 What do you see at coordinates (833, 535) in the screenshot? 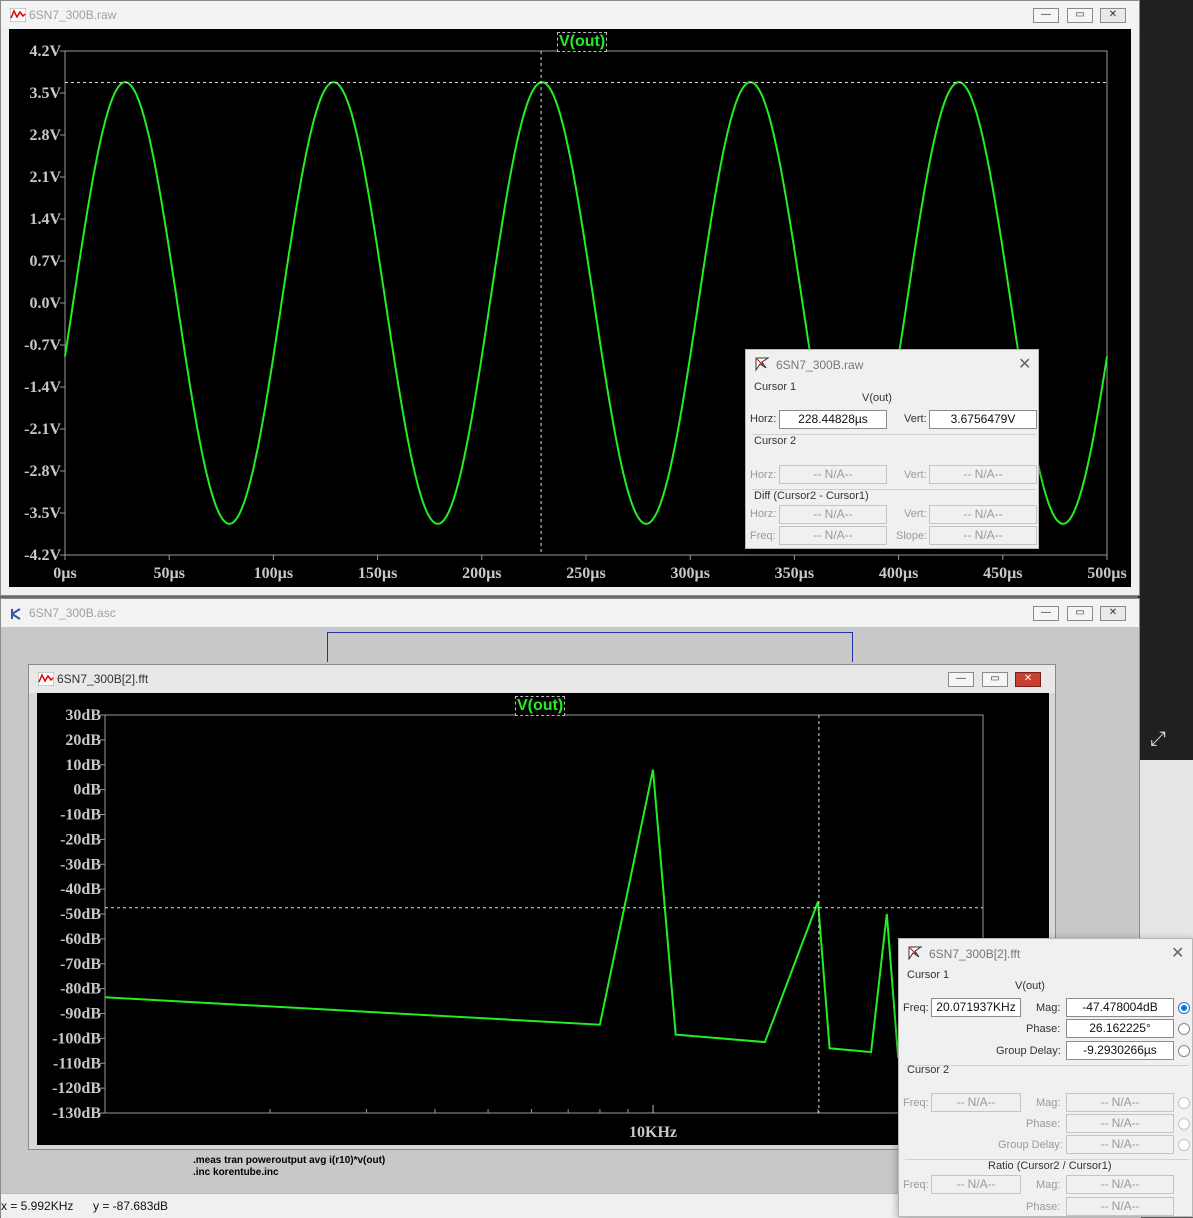
I see `diff-freq-field: -- N/A--` at bounding box center [833, 535].